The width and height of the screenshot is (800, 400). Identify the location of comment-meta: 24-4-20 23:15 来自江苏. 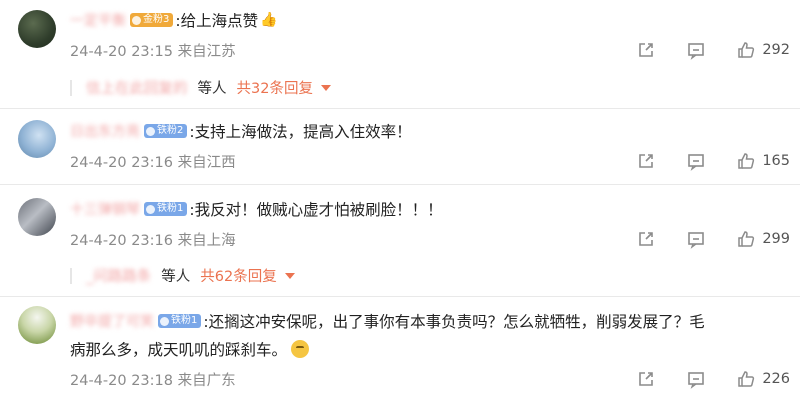
(153, 50).